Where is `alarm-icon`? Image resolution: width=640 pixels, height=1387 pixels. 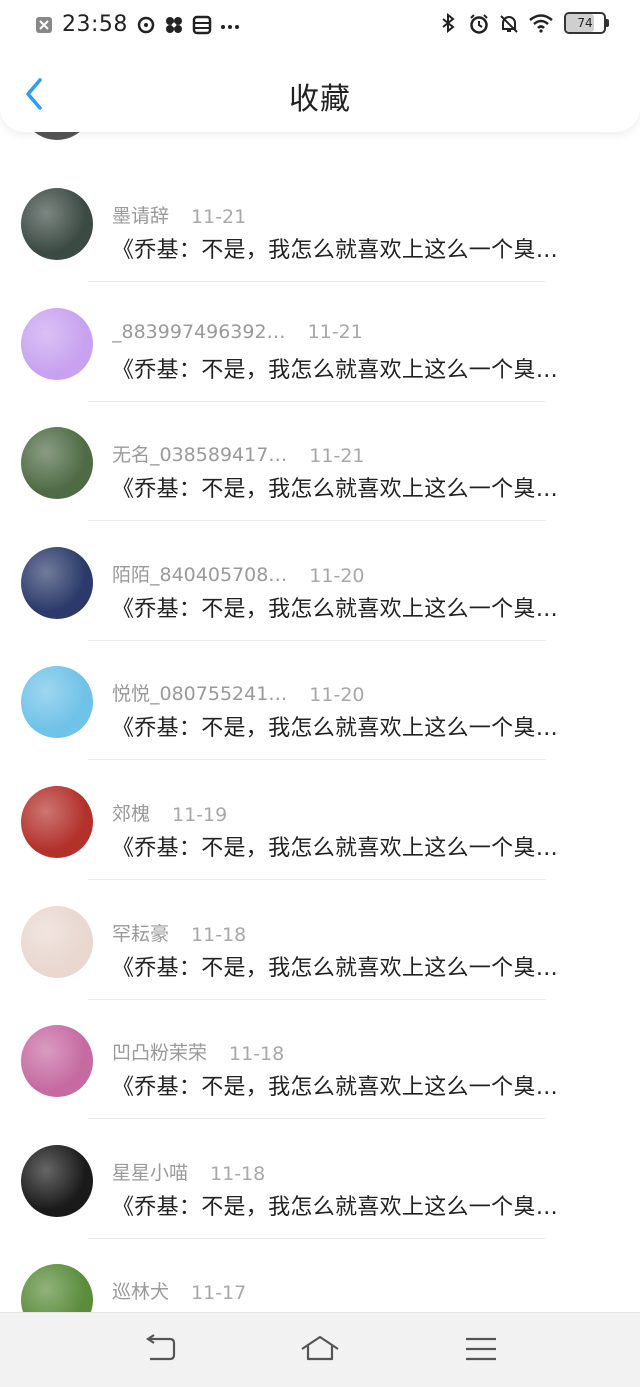
alarm-icon is located at coordinates (478, 23).